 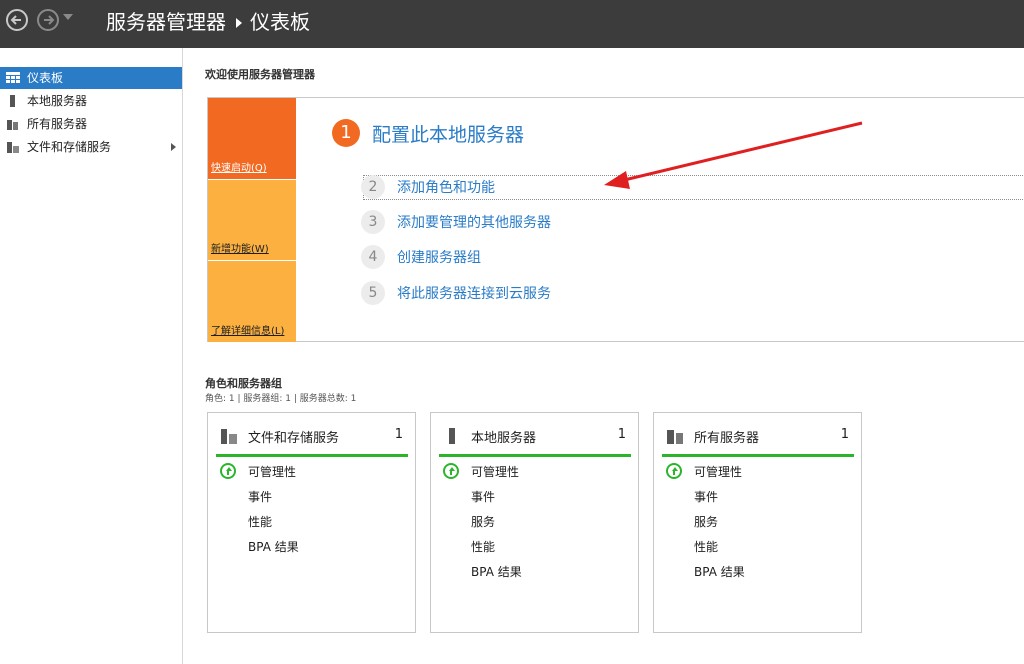 I want to click on history-dropdown-icon, so click(x=68, y=17).